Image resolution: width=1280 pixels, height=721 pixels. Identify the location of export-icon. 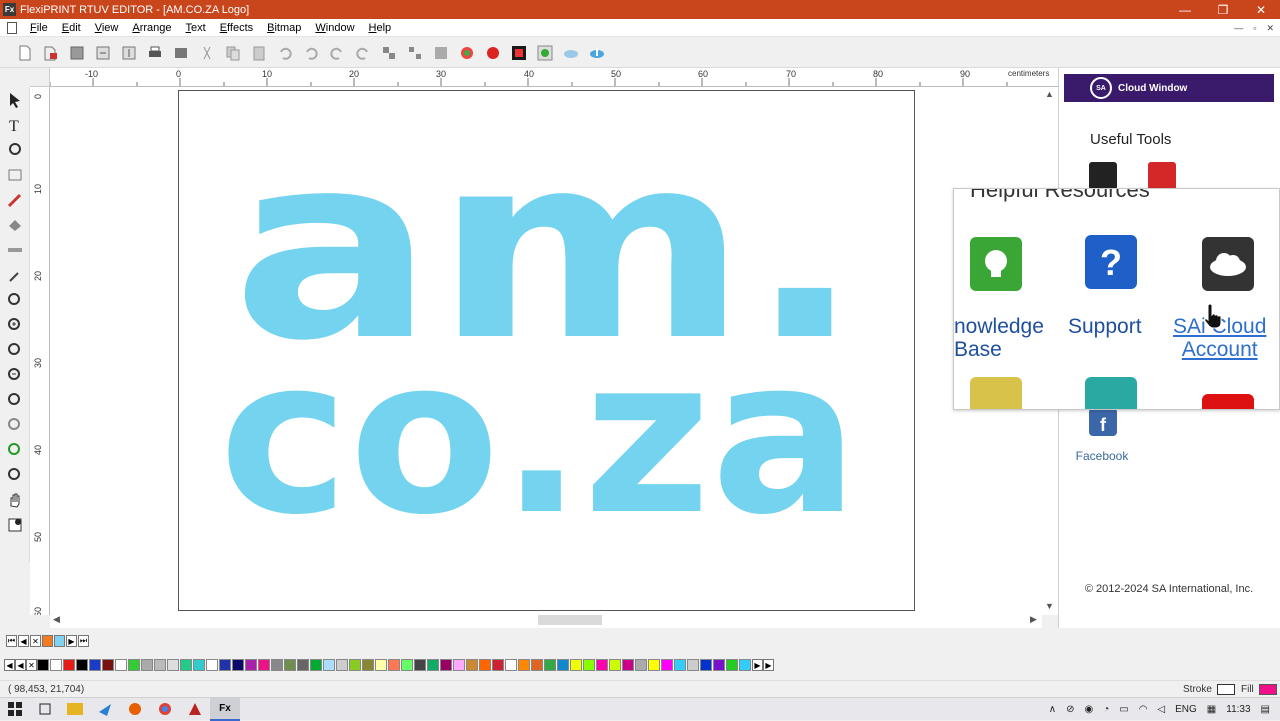
(129, 53).